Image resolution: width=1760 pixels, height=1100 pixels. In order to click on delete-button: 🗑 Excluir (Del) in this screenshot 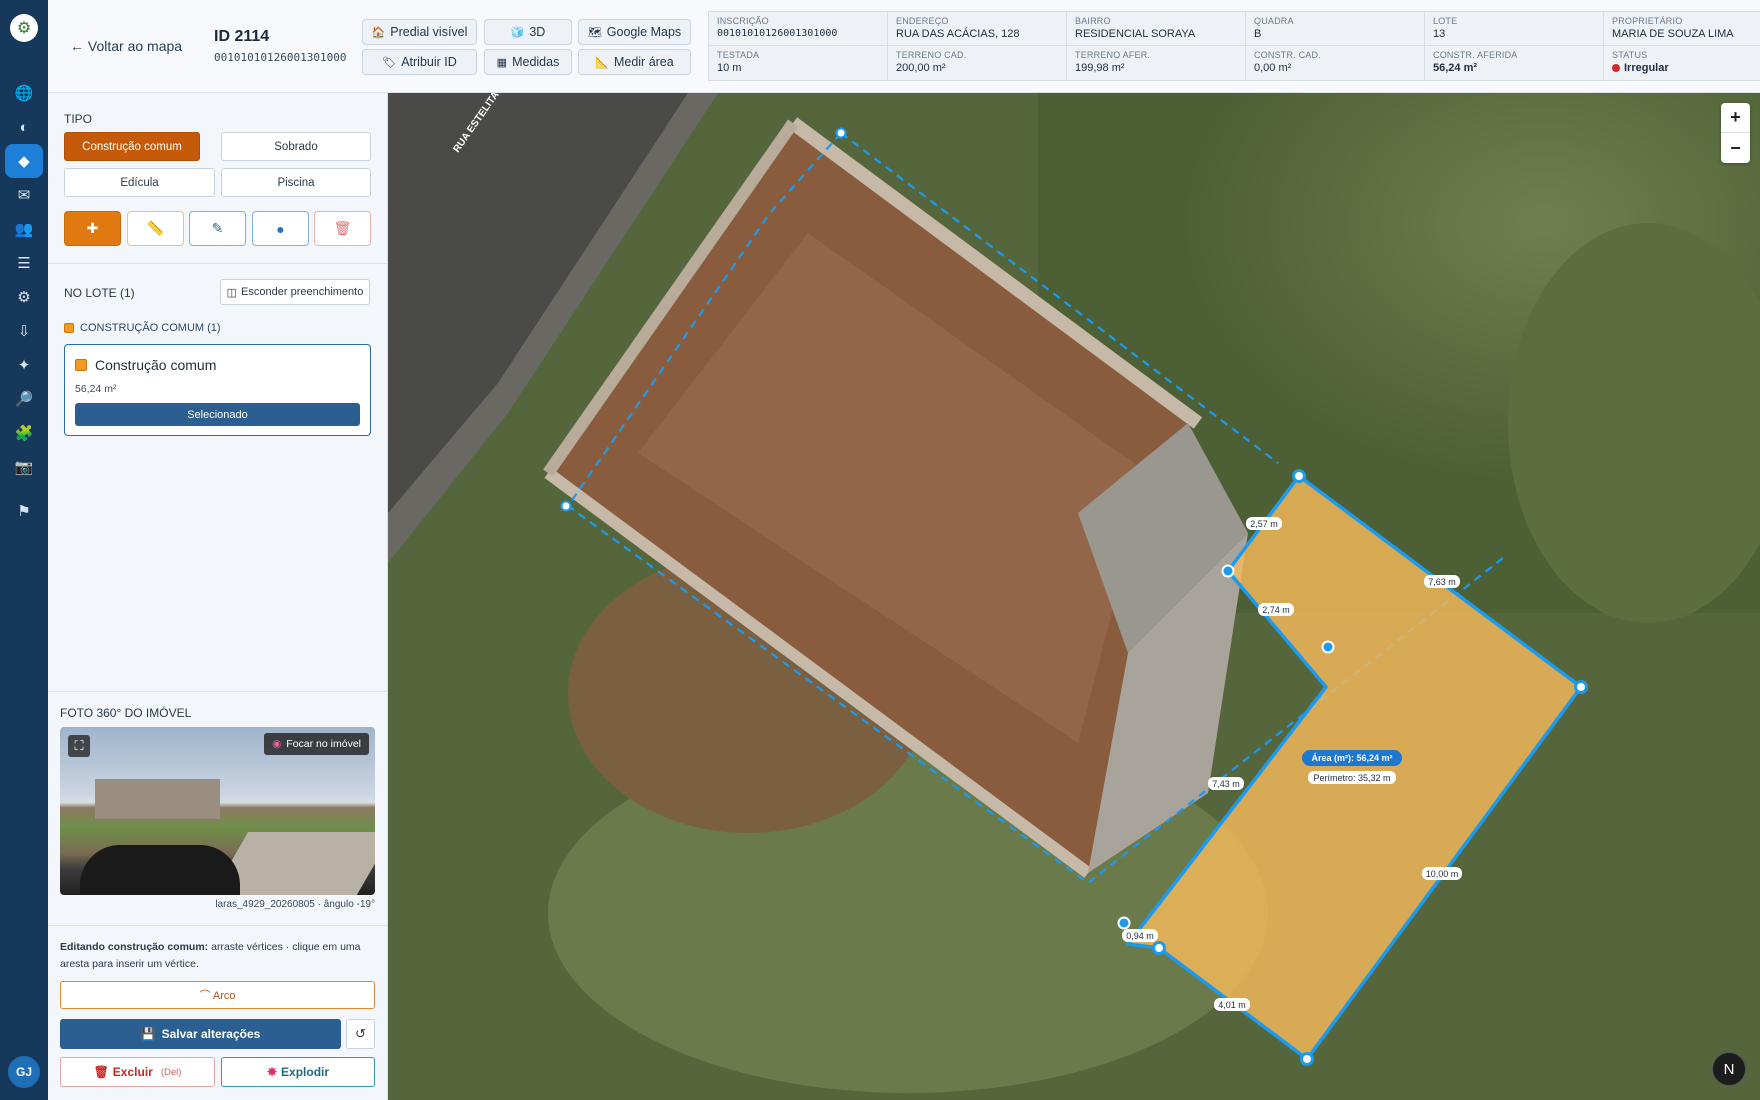, I will do `click(137, 1072)`.